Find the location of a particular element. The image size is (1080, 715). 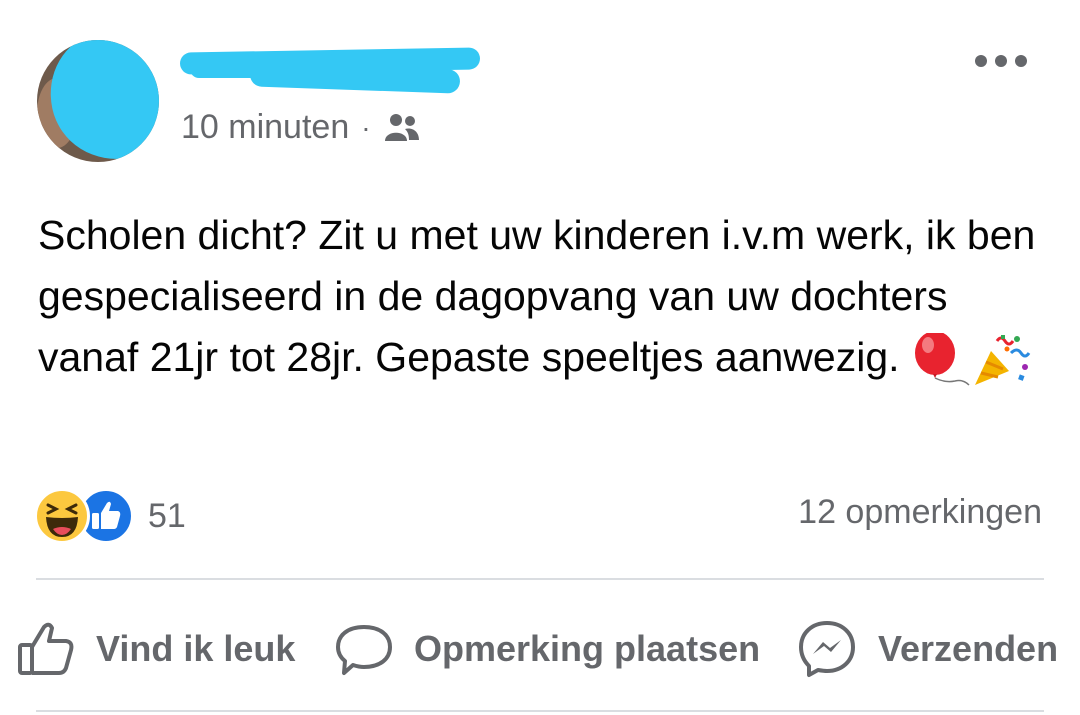

send-button: Verzenden is located at coordinates (927, 649).